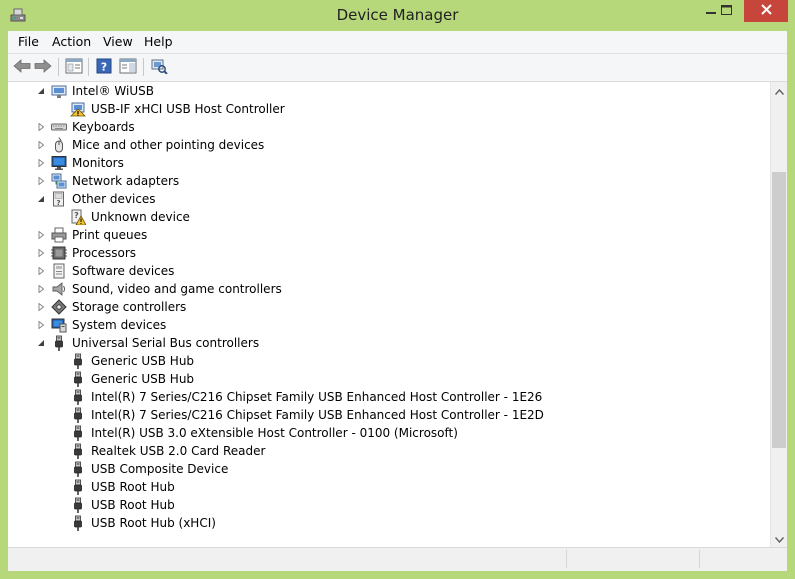 This screenshot has height=579, width=795. I want to click on close-button, so click(766, 11).